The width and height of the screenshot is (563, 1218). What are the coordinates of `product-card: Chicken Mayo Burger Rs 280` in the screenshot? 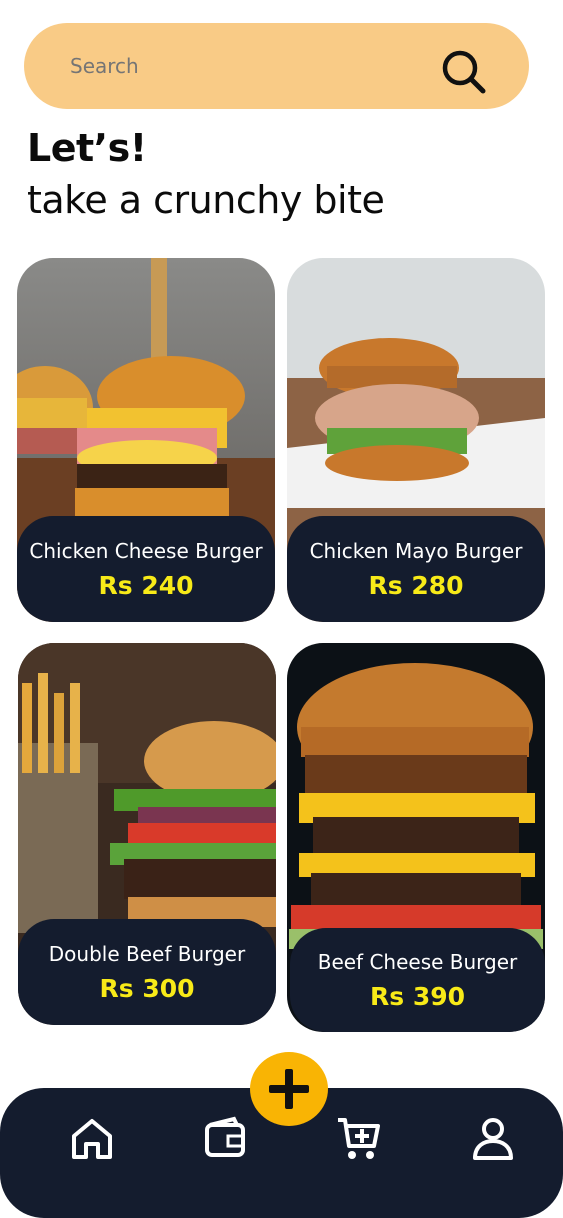 It's located at (416, 440).